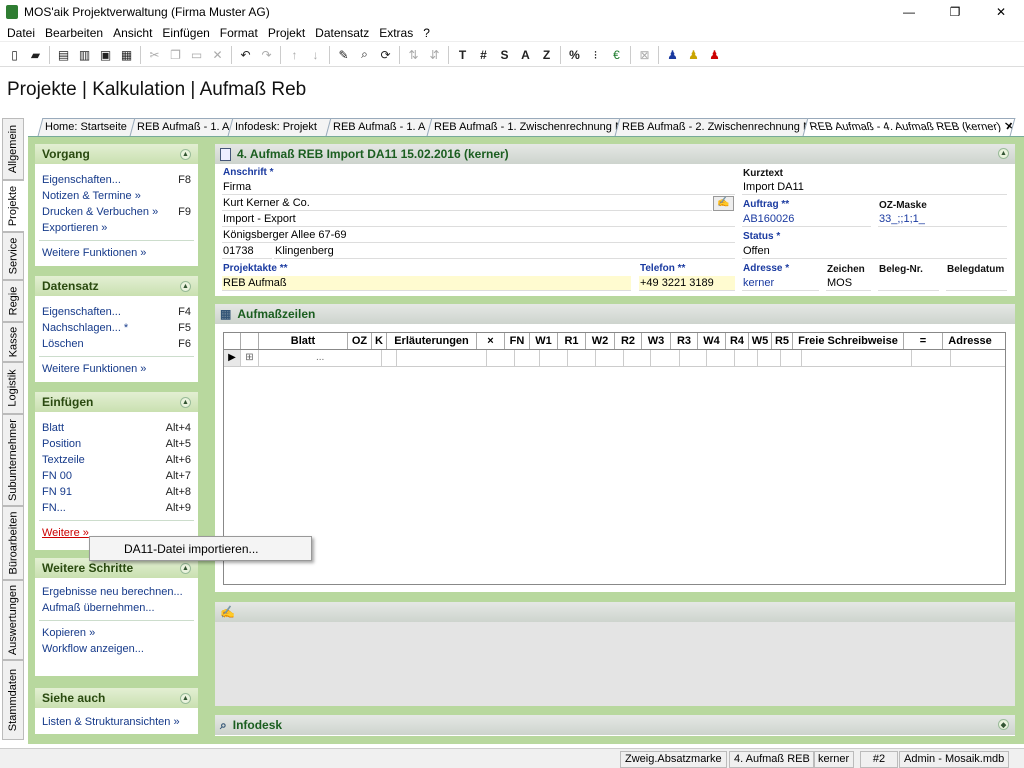  What do you see at coordinates (572, 341) in the screenshot?
I see `column-header: R1` at bounding box center [572, 341].